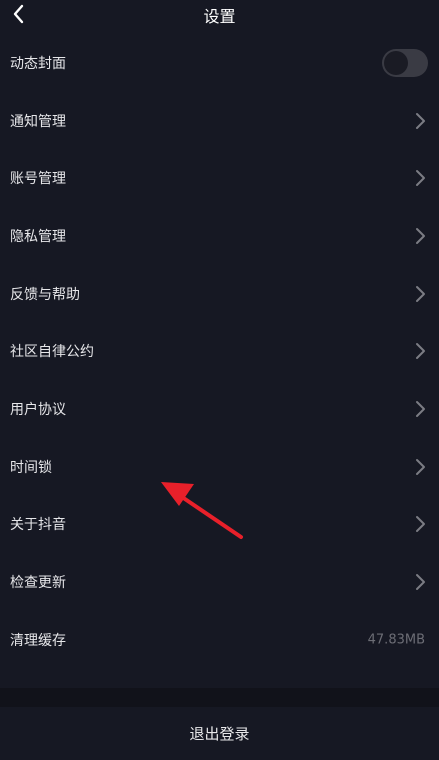 The height and width of the screenshot is (760, 439). I want to click on setting-label: 账号管理, so click(38, 179).